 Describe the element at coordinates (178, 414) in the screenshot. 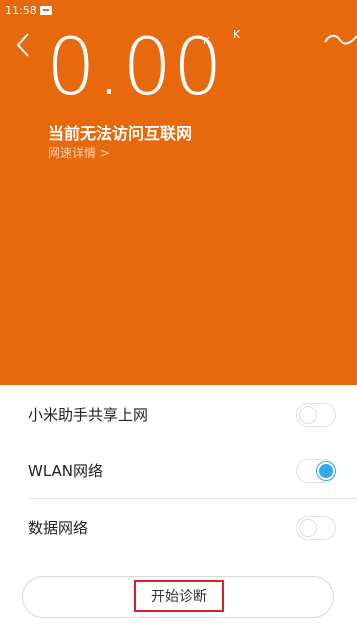

I see `setting-row-hotspot: 小米助手共享上网` at that location.